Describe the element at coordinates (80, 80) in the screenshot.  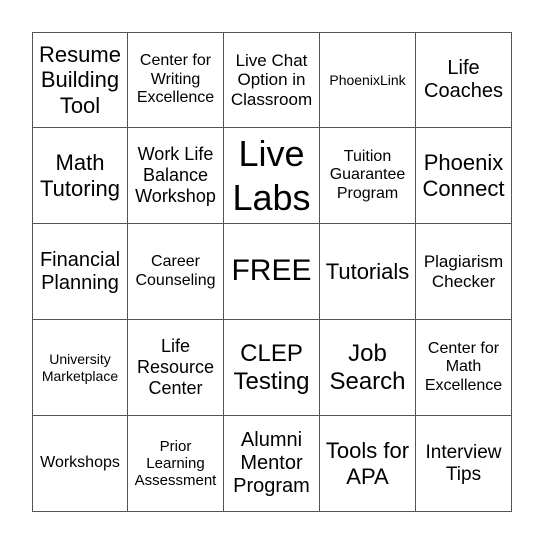
I see `bingo-cell: Resume Building Tool` at that location.